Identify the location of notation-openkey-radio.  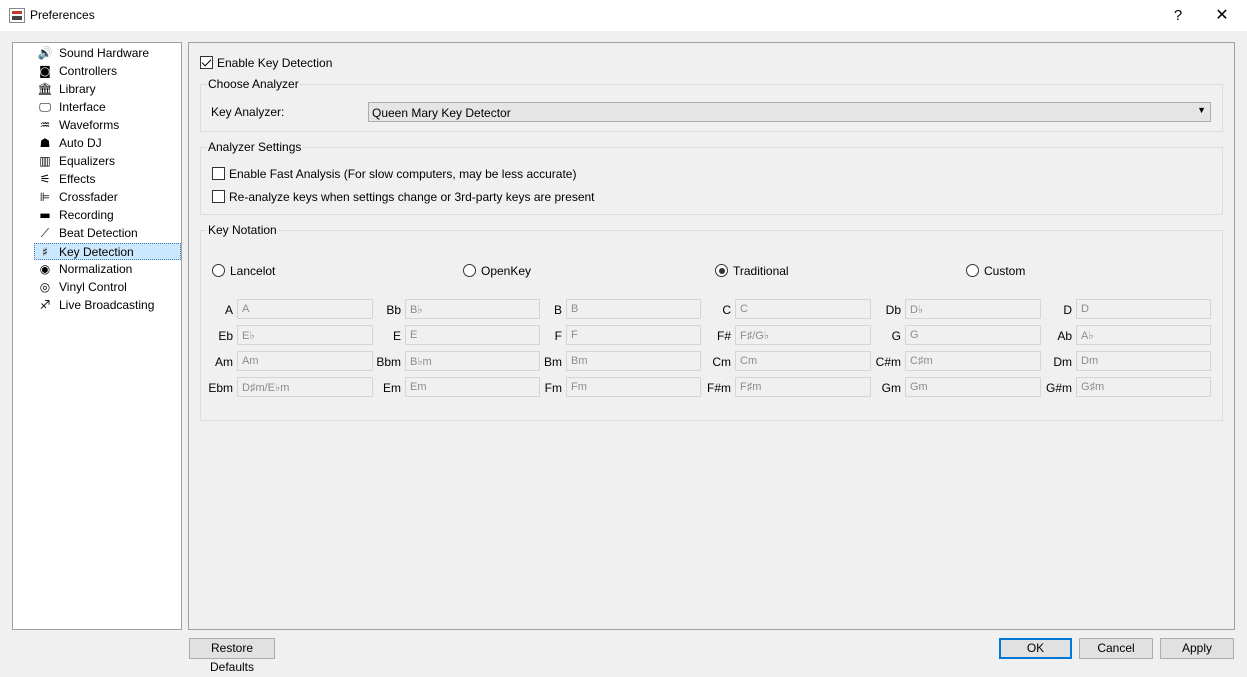
(469, 270).